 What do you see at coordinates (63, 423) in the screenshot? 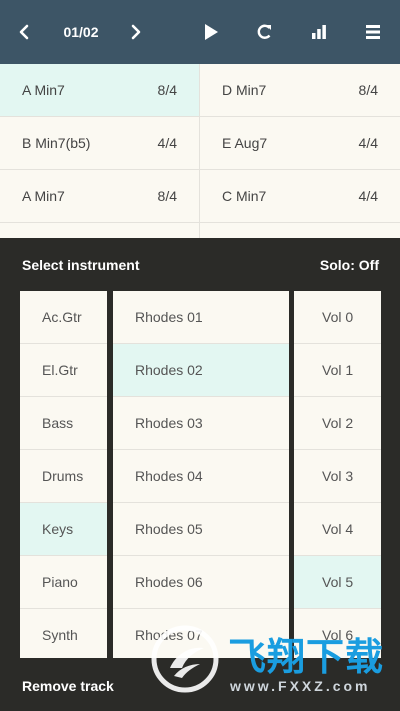
I see `instrument-item: Bass` at bounding box center [63, 423].